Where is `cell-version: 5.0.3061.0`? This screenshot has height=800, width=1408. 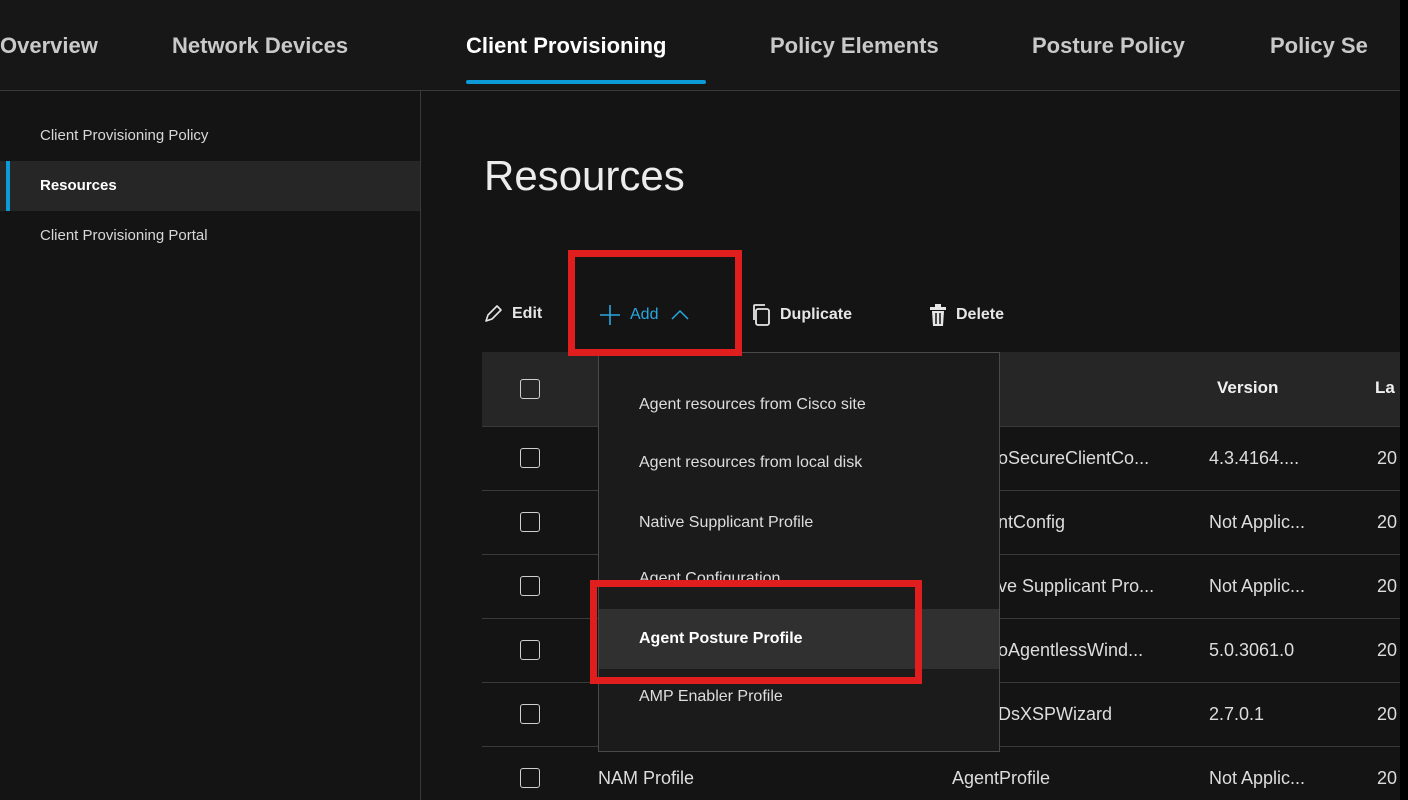 cell-version: 5.0.3061.0 is located at coordinates (1252, 650).